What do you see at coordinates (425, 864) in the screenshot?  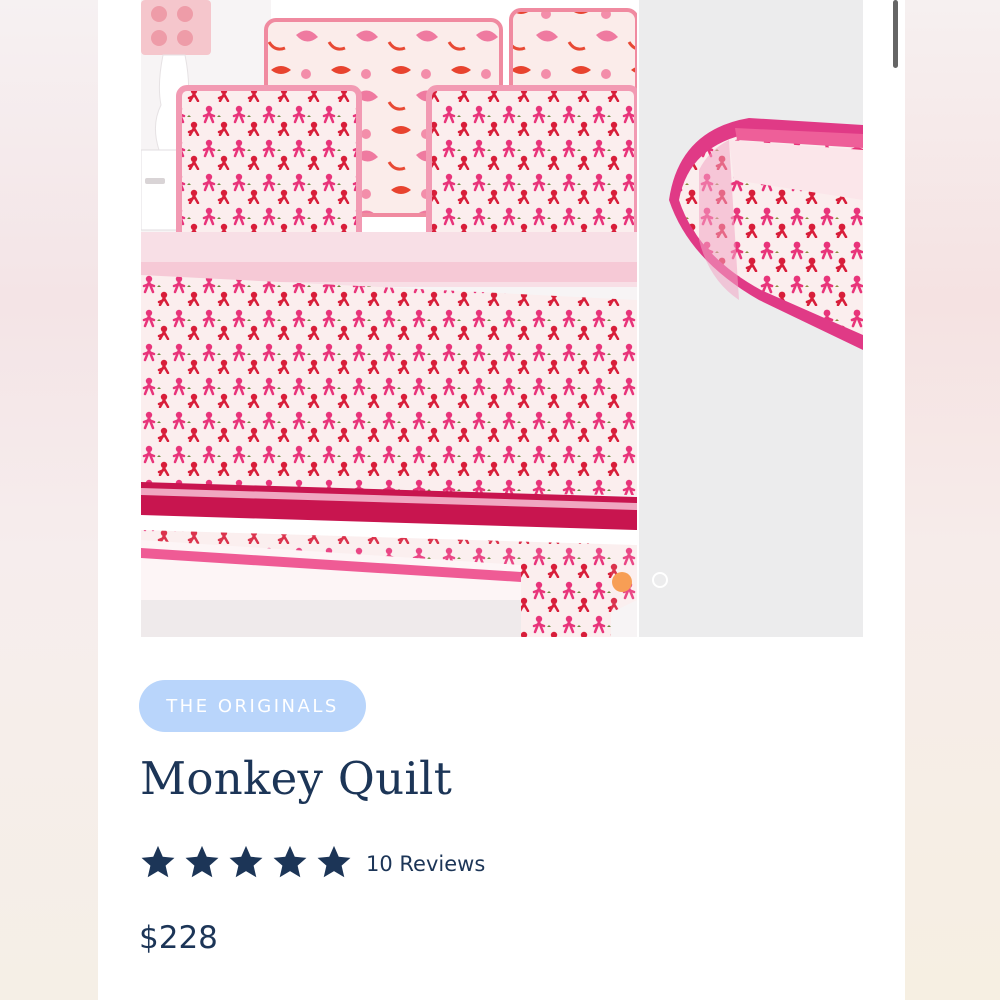 I see `reviews-link: 10 Reviews` at bounding box center [425, 864].